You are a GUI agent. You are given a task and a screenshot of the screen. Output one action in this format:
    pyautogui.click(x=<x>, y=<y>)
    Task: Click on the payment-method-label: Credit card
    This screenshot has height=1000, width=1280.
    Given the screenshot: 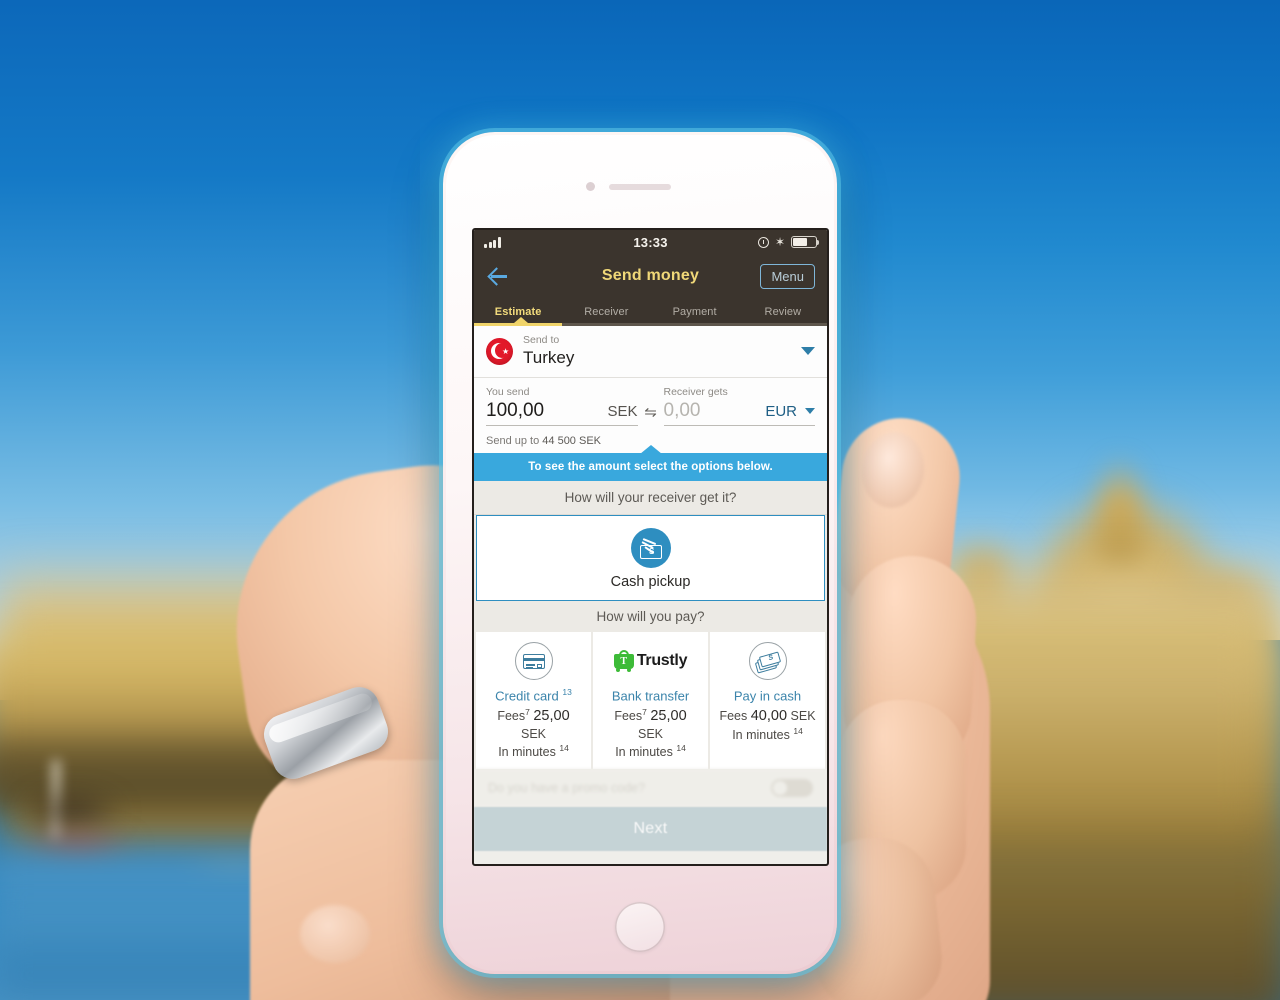 What is the action you would take?
    pyautogui.click(x=527, y=696)
    